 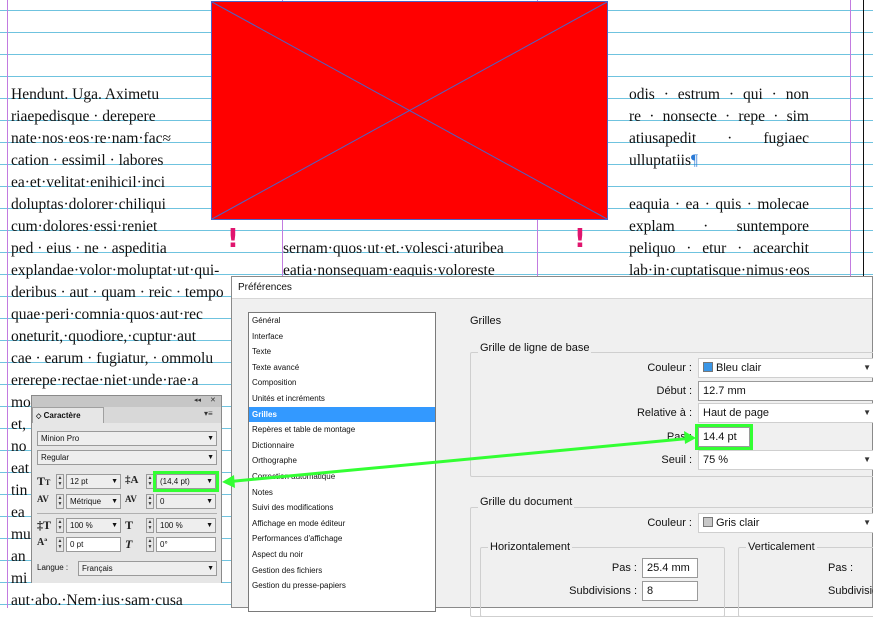 I want to click on section-heading: Verticalement, so click(x=781, y=547).